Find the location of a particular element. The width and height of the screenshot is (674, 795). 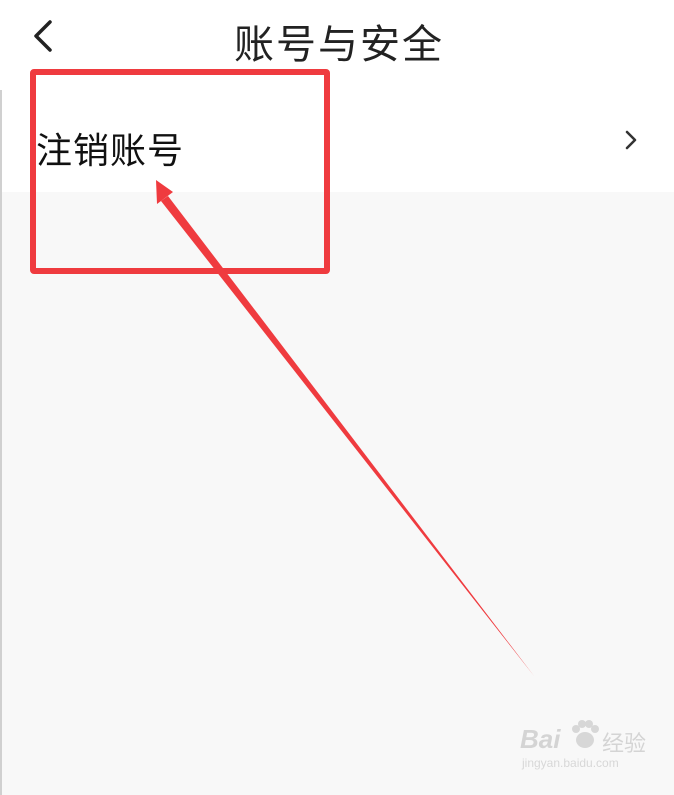

watermark-jingyan: 经验 is located at coordinates (624, 744).